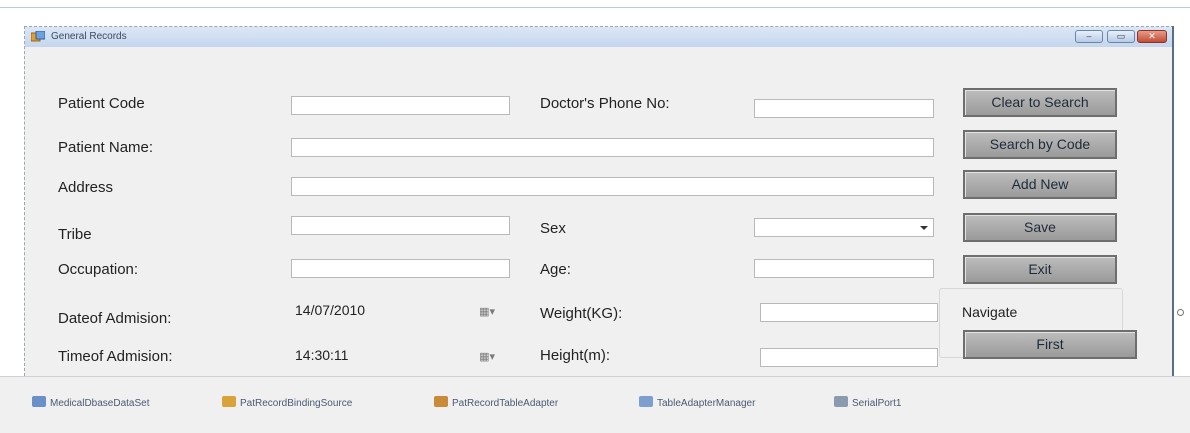 The height and width of the screenshot is (433, 1190). Describe the element at coordinates (86, 187) in the screenshot. I see `address-label: Address` at that location.